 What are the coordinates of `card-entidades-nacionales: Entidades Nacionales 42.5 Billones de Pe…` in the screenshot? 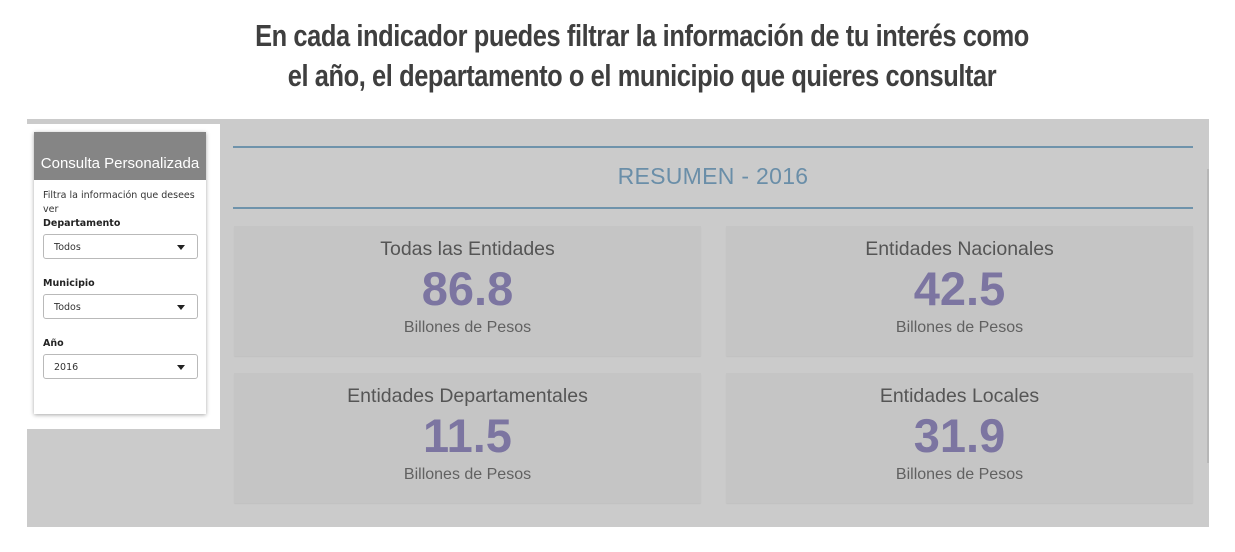 It's located at (959, 291).